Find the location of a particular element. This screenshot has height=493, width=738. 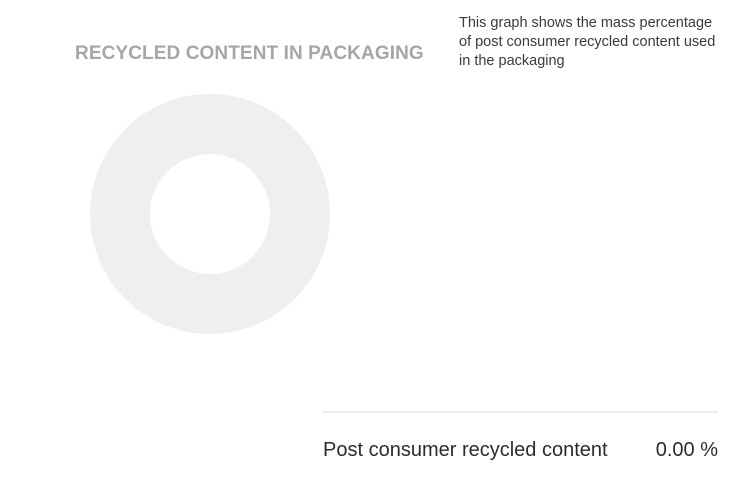

stat-value: 0.00 % is located at coordinates (686, 450).